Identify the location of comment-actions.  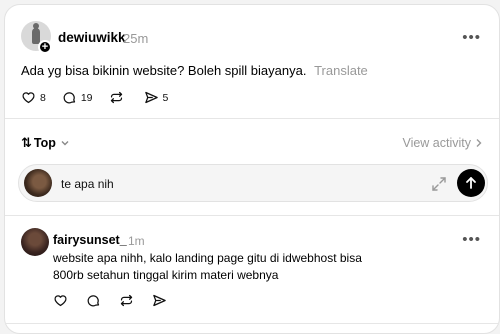
(119, 300).